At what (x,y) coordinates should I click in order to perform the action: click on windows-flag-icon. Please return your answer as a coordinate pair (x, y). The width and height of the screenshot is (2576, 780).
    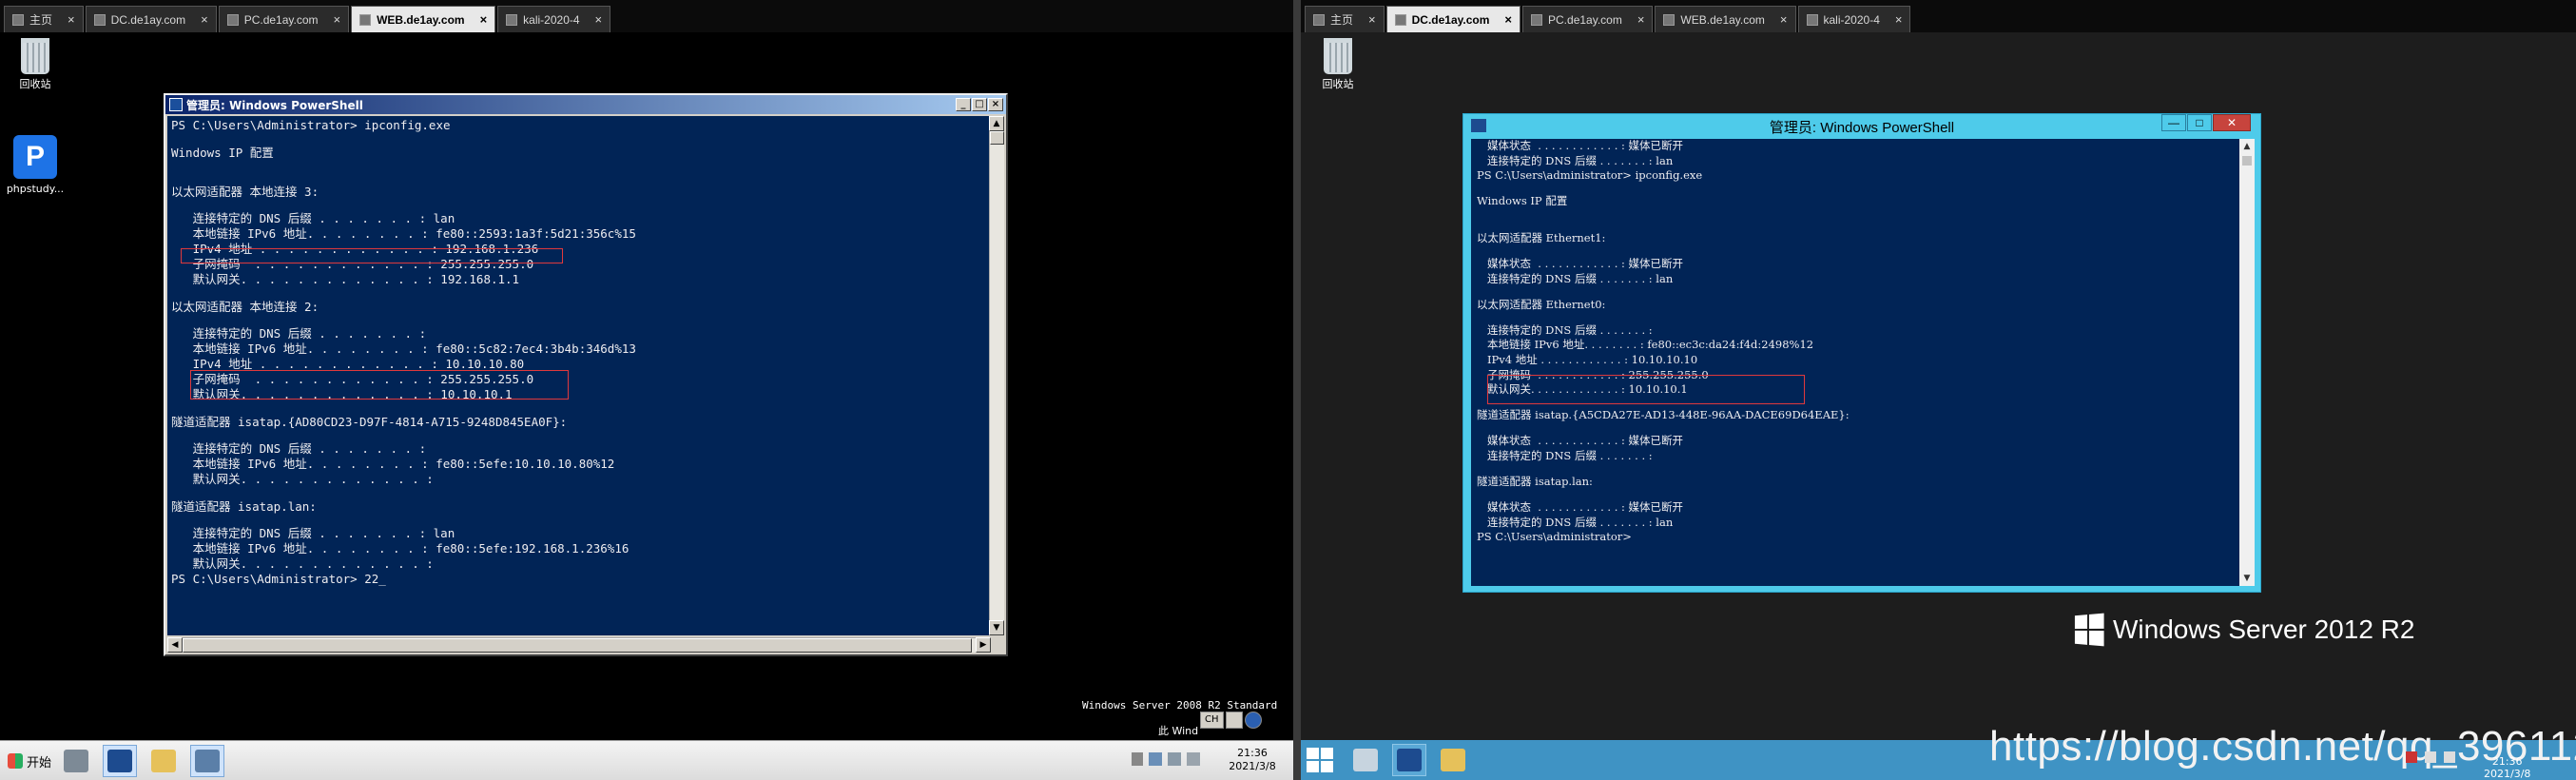
    Looking at the image, I should click on (15, 761).